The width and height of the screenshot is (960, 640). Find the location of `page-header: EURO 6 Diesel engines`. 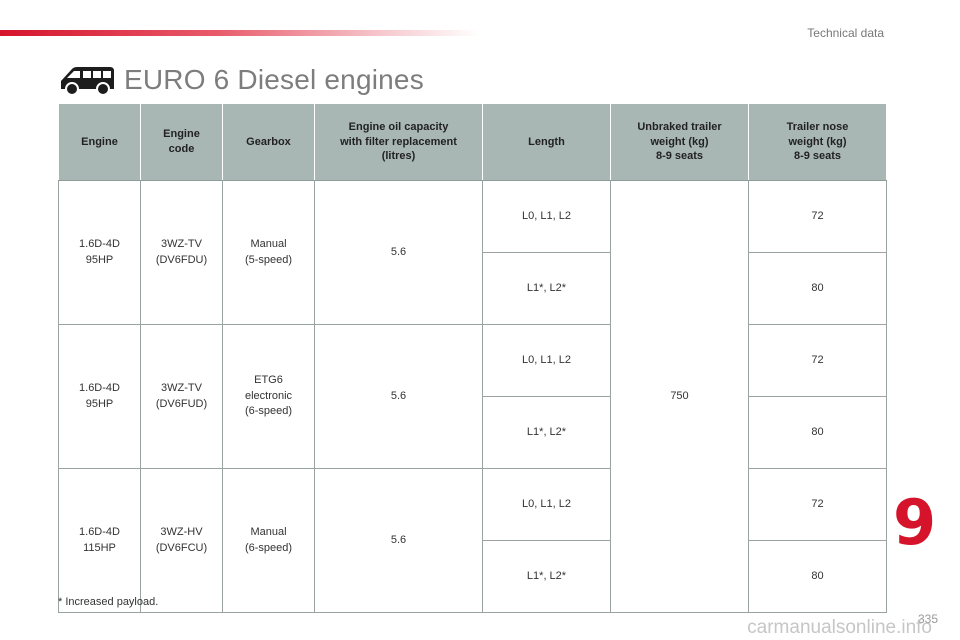

page-header: EURO 6 Diesel engines is located at coordinates (241, 80).